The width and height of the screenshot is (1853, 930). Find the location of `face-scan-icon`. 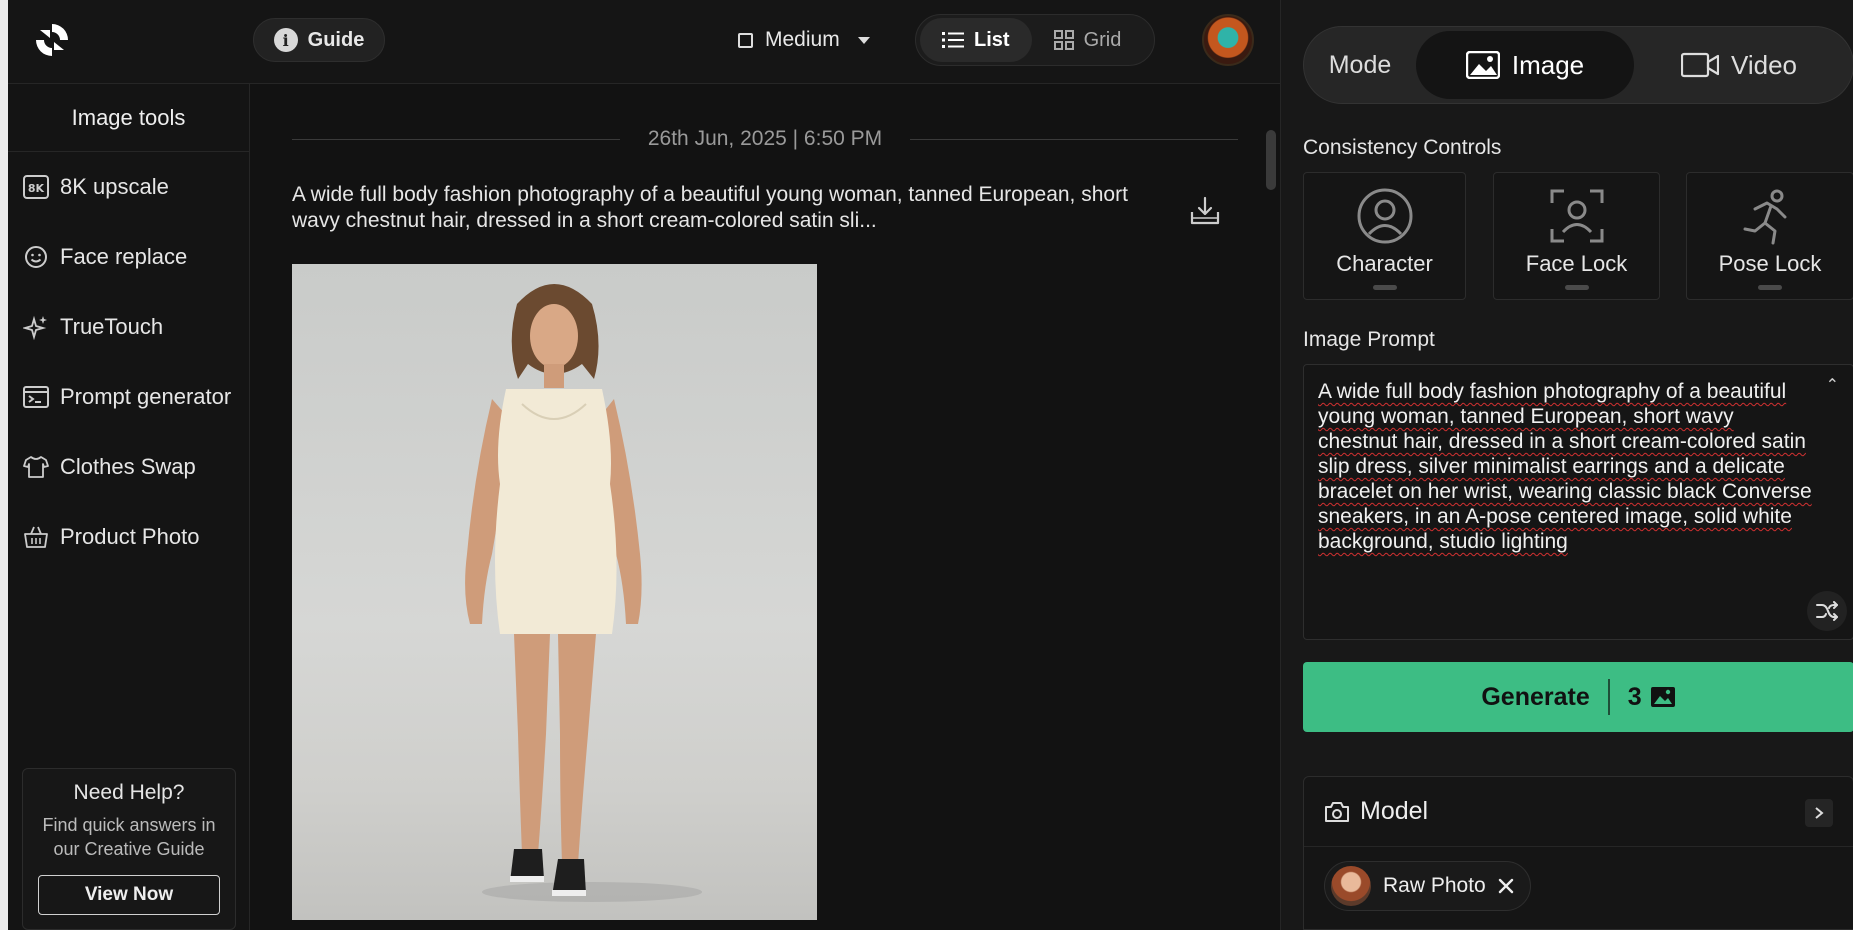

face-scan-icon is located at coordinates (1576, 216).